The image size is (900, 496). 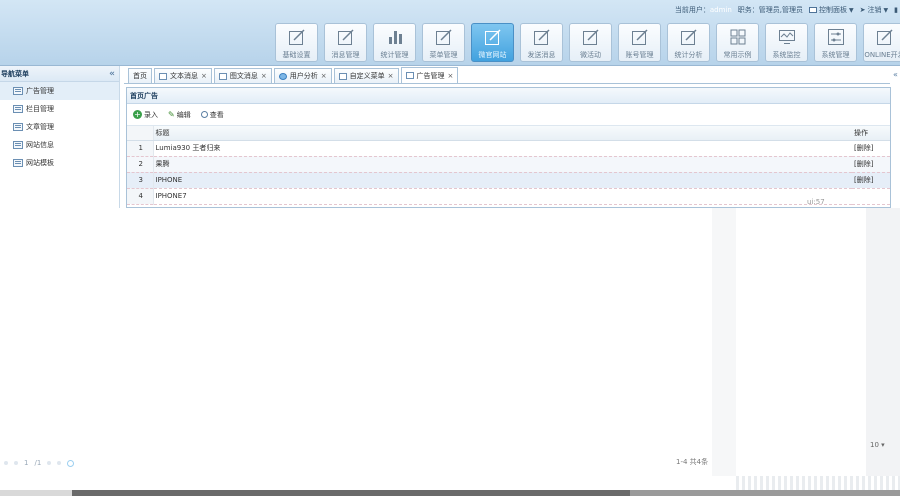 What do you see at coordinates (38, 463) in the screenshot?
I see `page-count: /1` at bounding box center [38, 463].